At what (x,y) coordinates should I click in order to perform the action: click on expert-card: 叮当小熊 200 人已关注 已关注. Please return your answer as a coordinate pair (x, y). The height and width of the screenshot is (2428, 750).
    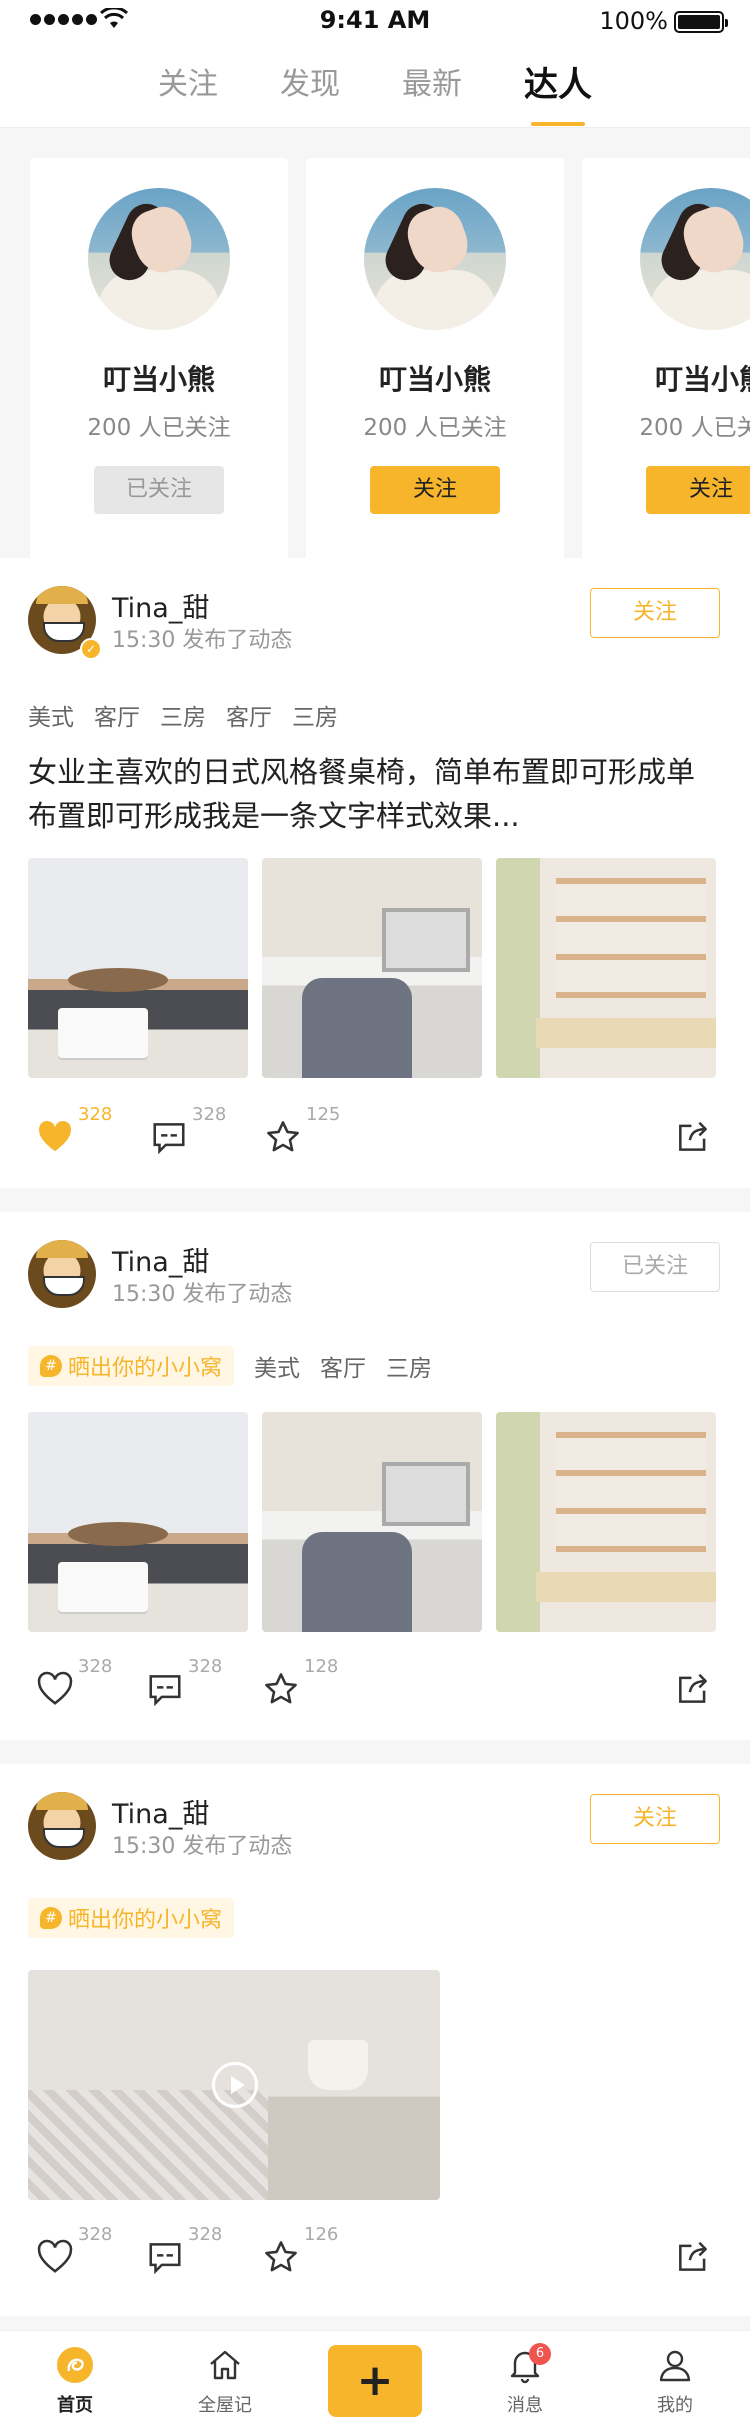
    Looking at the image, I should click on (159, 358).